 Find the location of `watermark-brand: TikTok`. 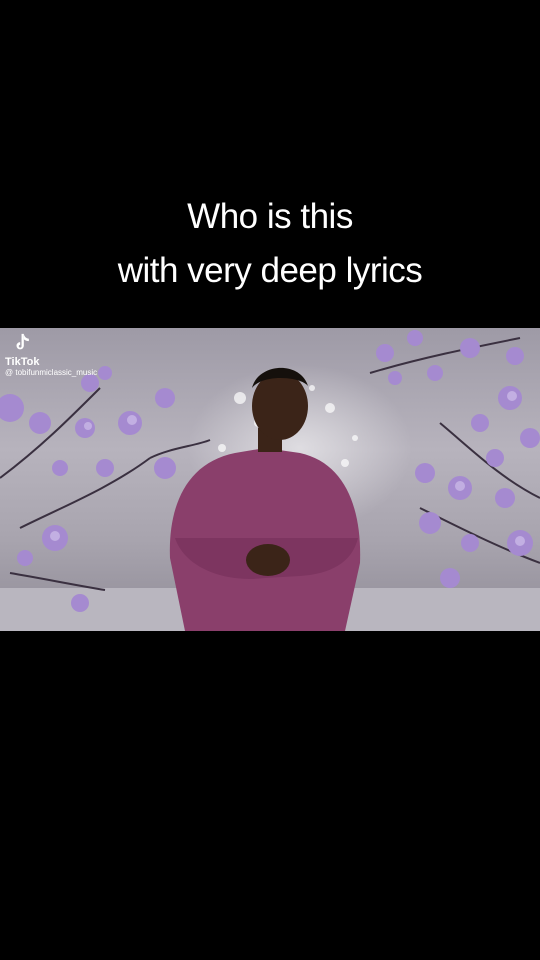

watermark-brand: TikTok is located at coordinates (22, 362).